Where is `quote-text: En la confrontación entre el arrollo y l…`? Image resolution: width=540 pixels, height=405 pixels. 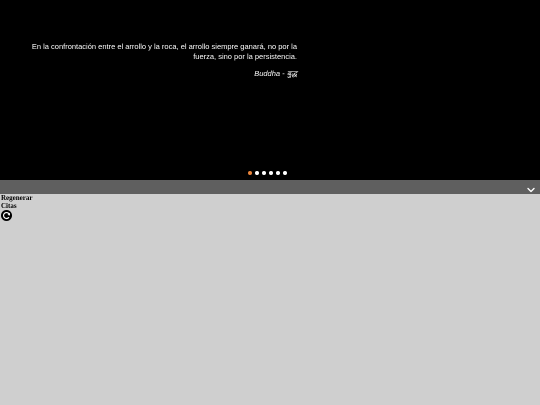 quote-text: En la confrontación entre el arrollo y l… is located at coordinates (164, 51).